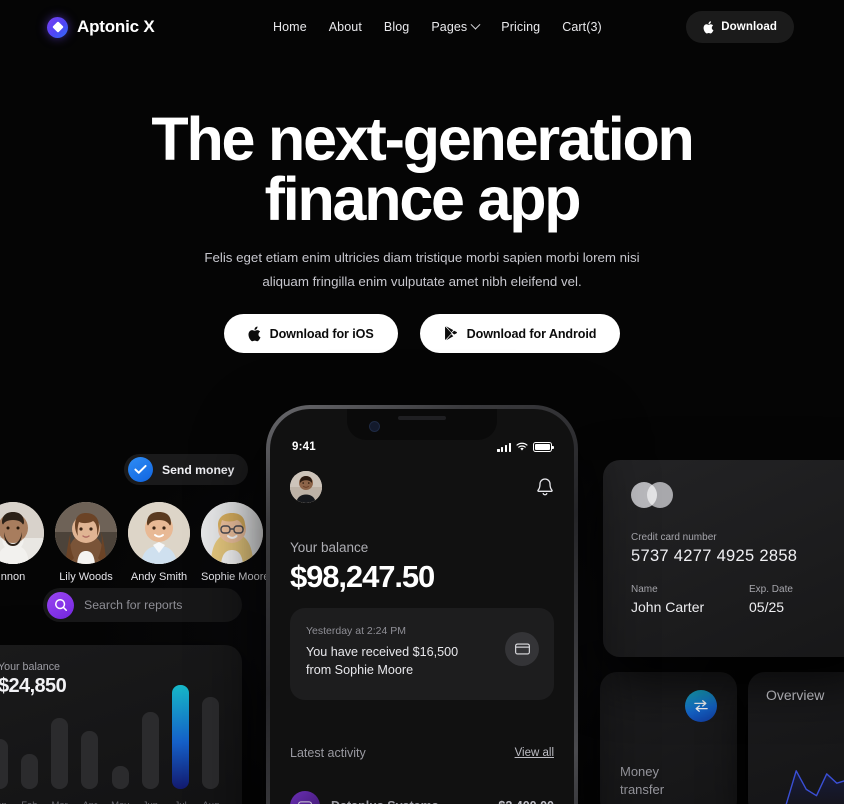 The height and width of the screenshot is (804, 844). Describe the element at coordinates (423, 199) in the screenshot. I see `hero-title-line2: finance app` at that location.